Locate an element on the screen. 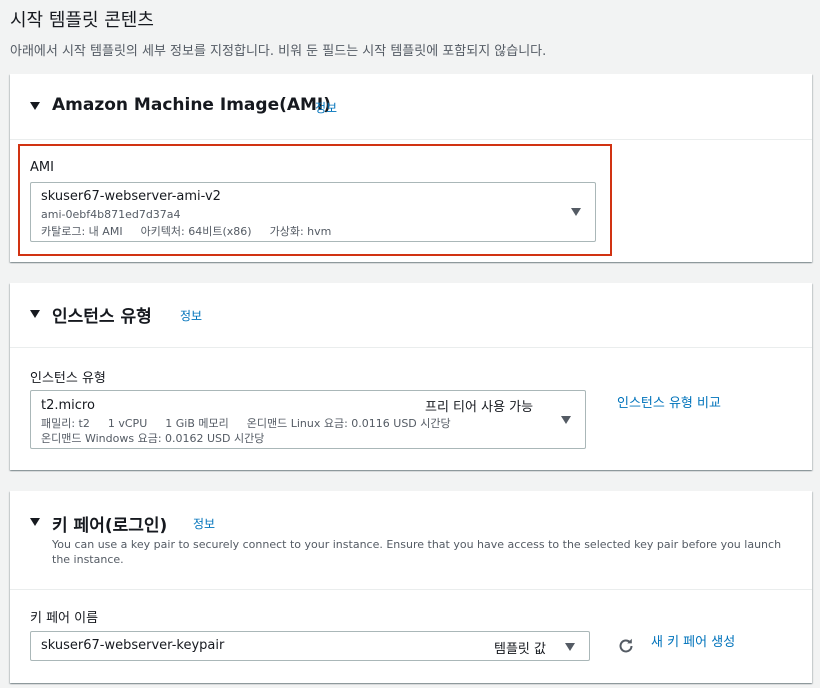 Image resolution: width=820 pixels, height=688 pixels. ami-selected-id: ami-0ebf4b871ed7d37a4 is located at coordinates (111, 214).